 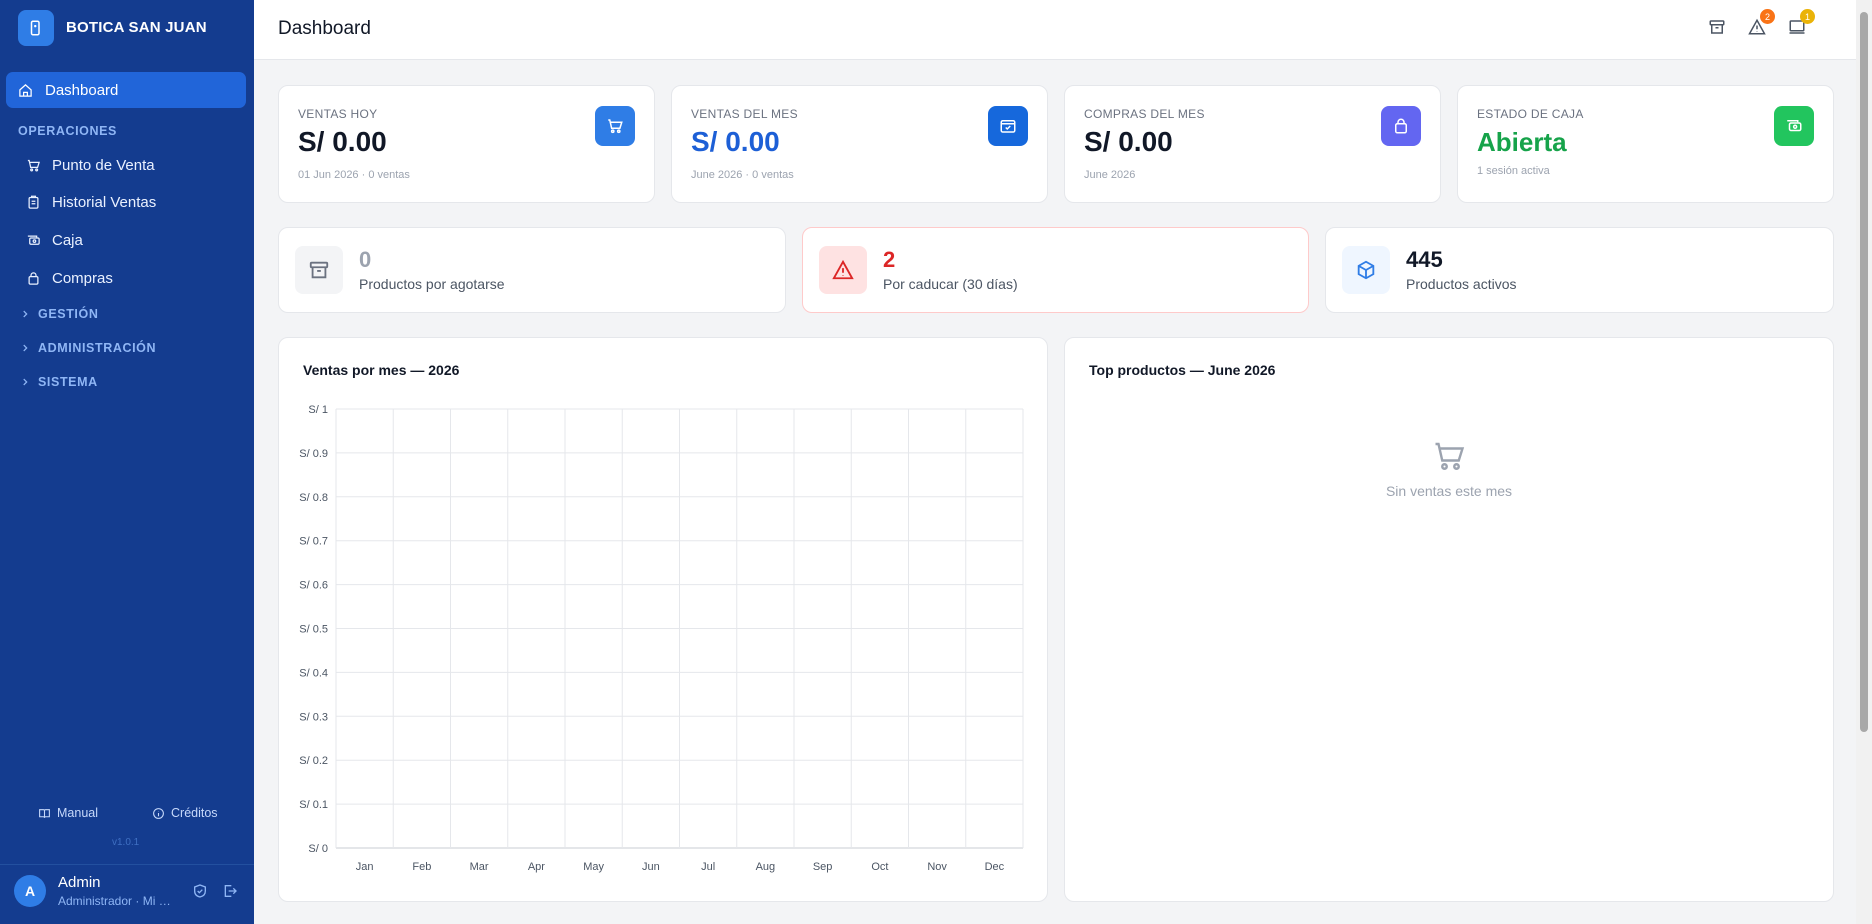 I want to click on mini-label: Productos por agotarse, so click(x=432, y=284).